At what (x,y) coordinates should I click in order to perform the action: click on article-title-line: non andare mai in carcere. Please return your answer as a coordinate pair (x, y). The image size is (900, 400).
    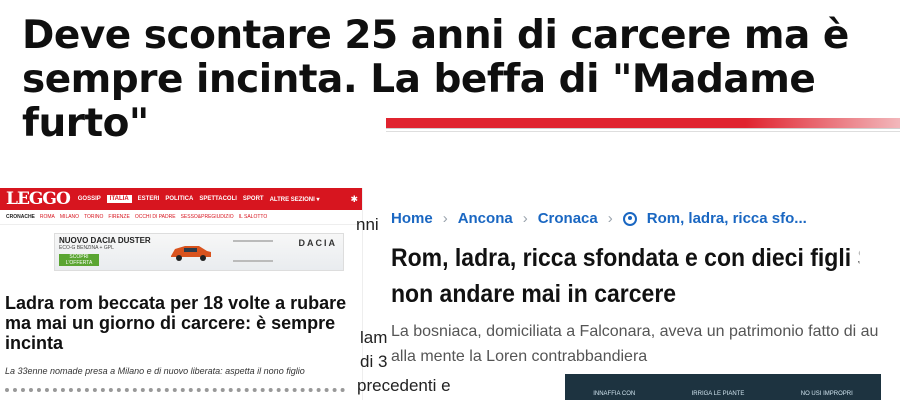
    Looking at the image, I should click on (534, 294).